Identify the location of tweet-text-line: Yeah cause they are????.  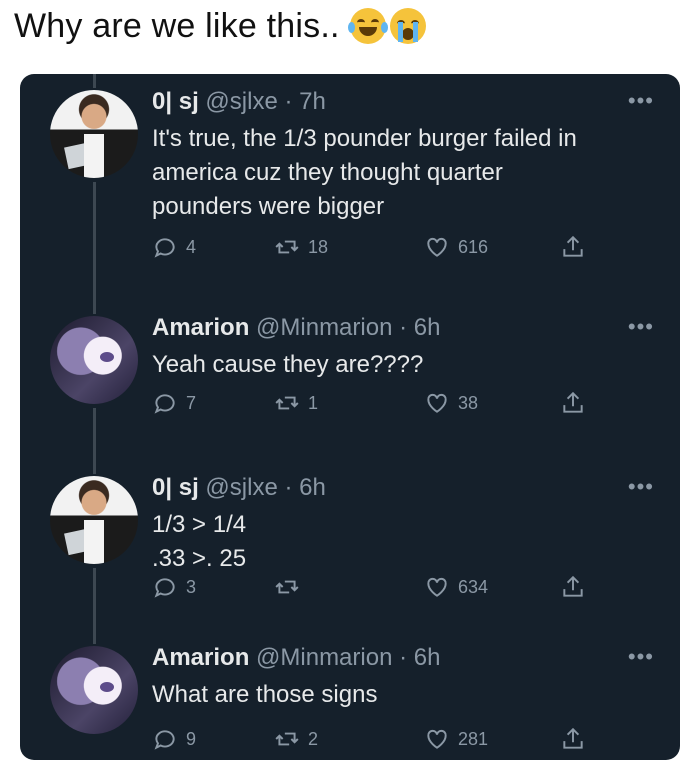
(288, 364).